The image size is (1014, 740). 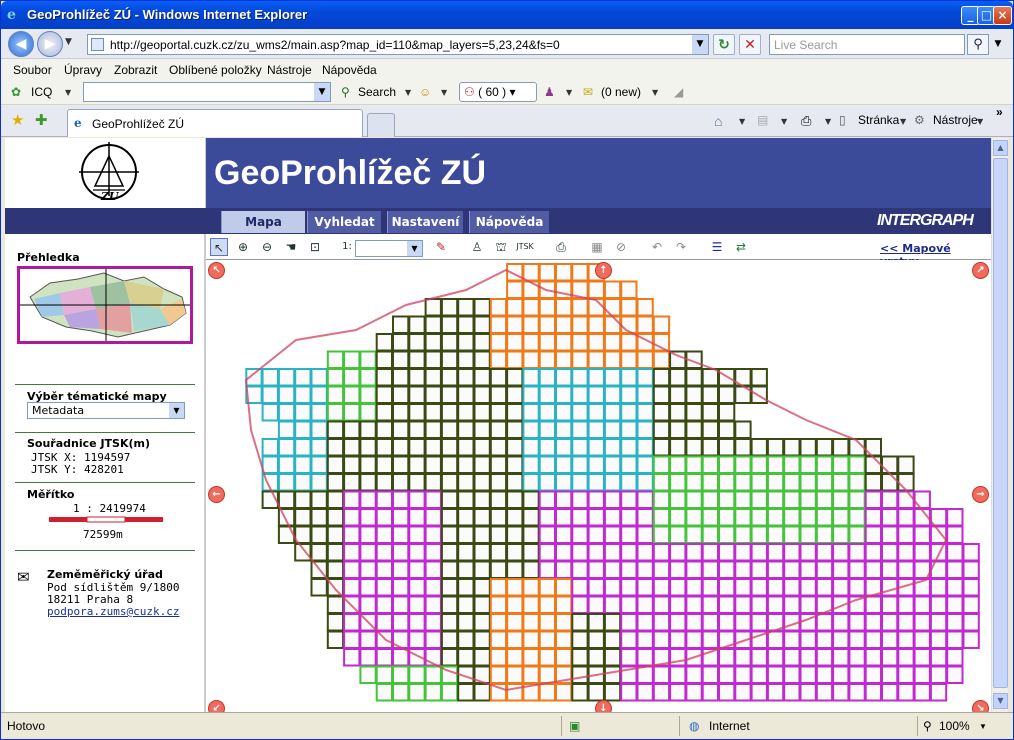 I want to click on vertical-scrollbar: ▲ ▼, so click(x=999, y=425).